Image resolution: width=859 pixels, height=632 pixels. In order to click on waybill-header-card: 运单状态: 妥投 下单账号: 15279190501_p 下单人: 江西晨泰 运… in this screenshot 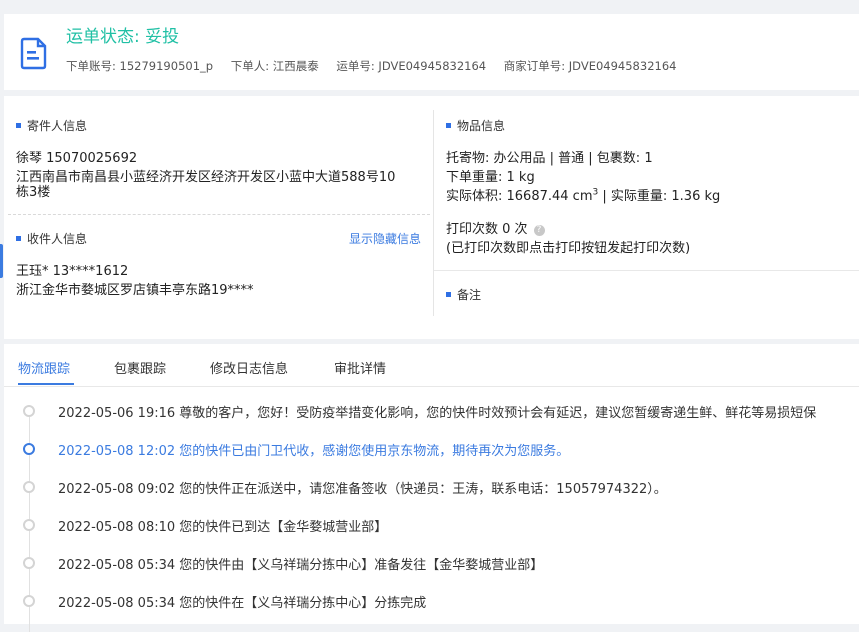, I will do `click(431, 52)`.